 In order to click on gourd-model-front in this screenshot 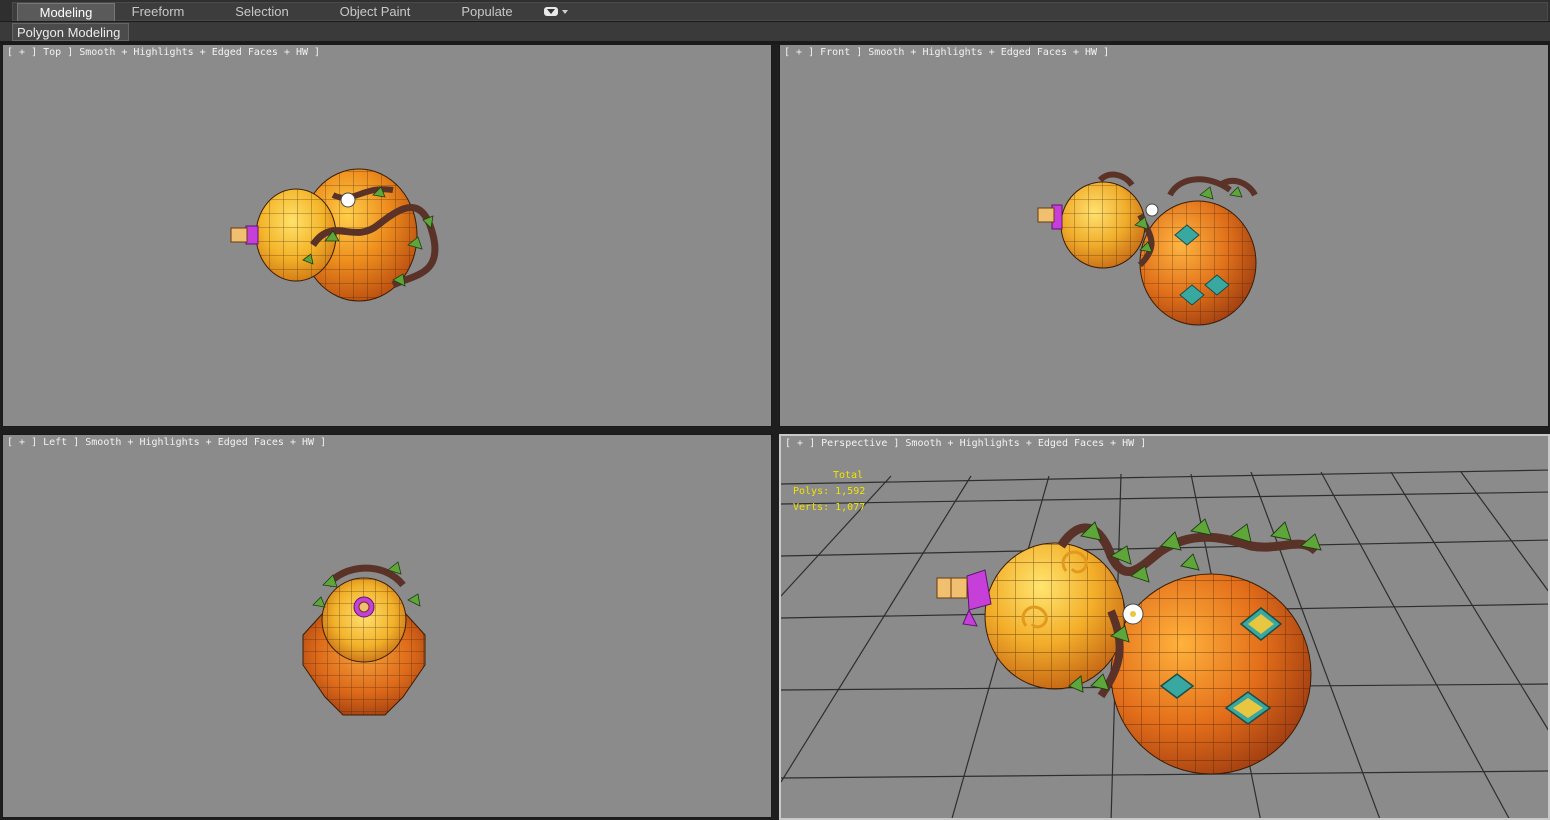, I will do `click(1147, 248)`.